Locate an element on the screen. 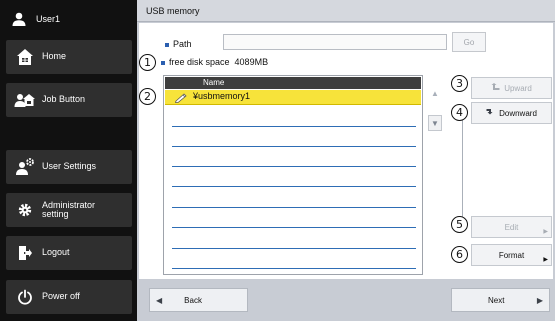 This screenshot has height=321, width=555. free-space-label: free disk space is located at coordinates (199, 62).